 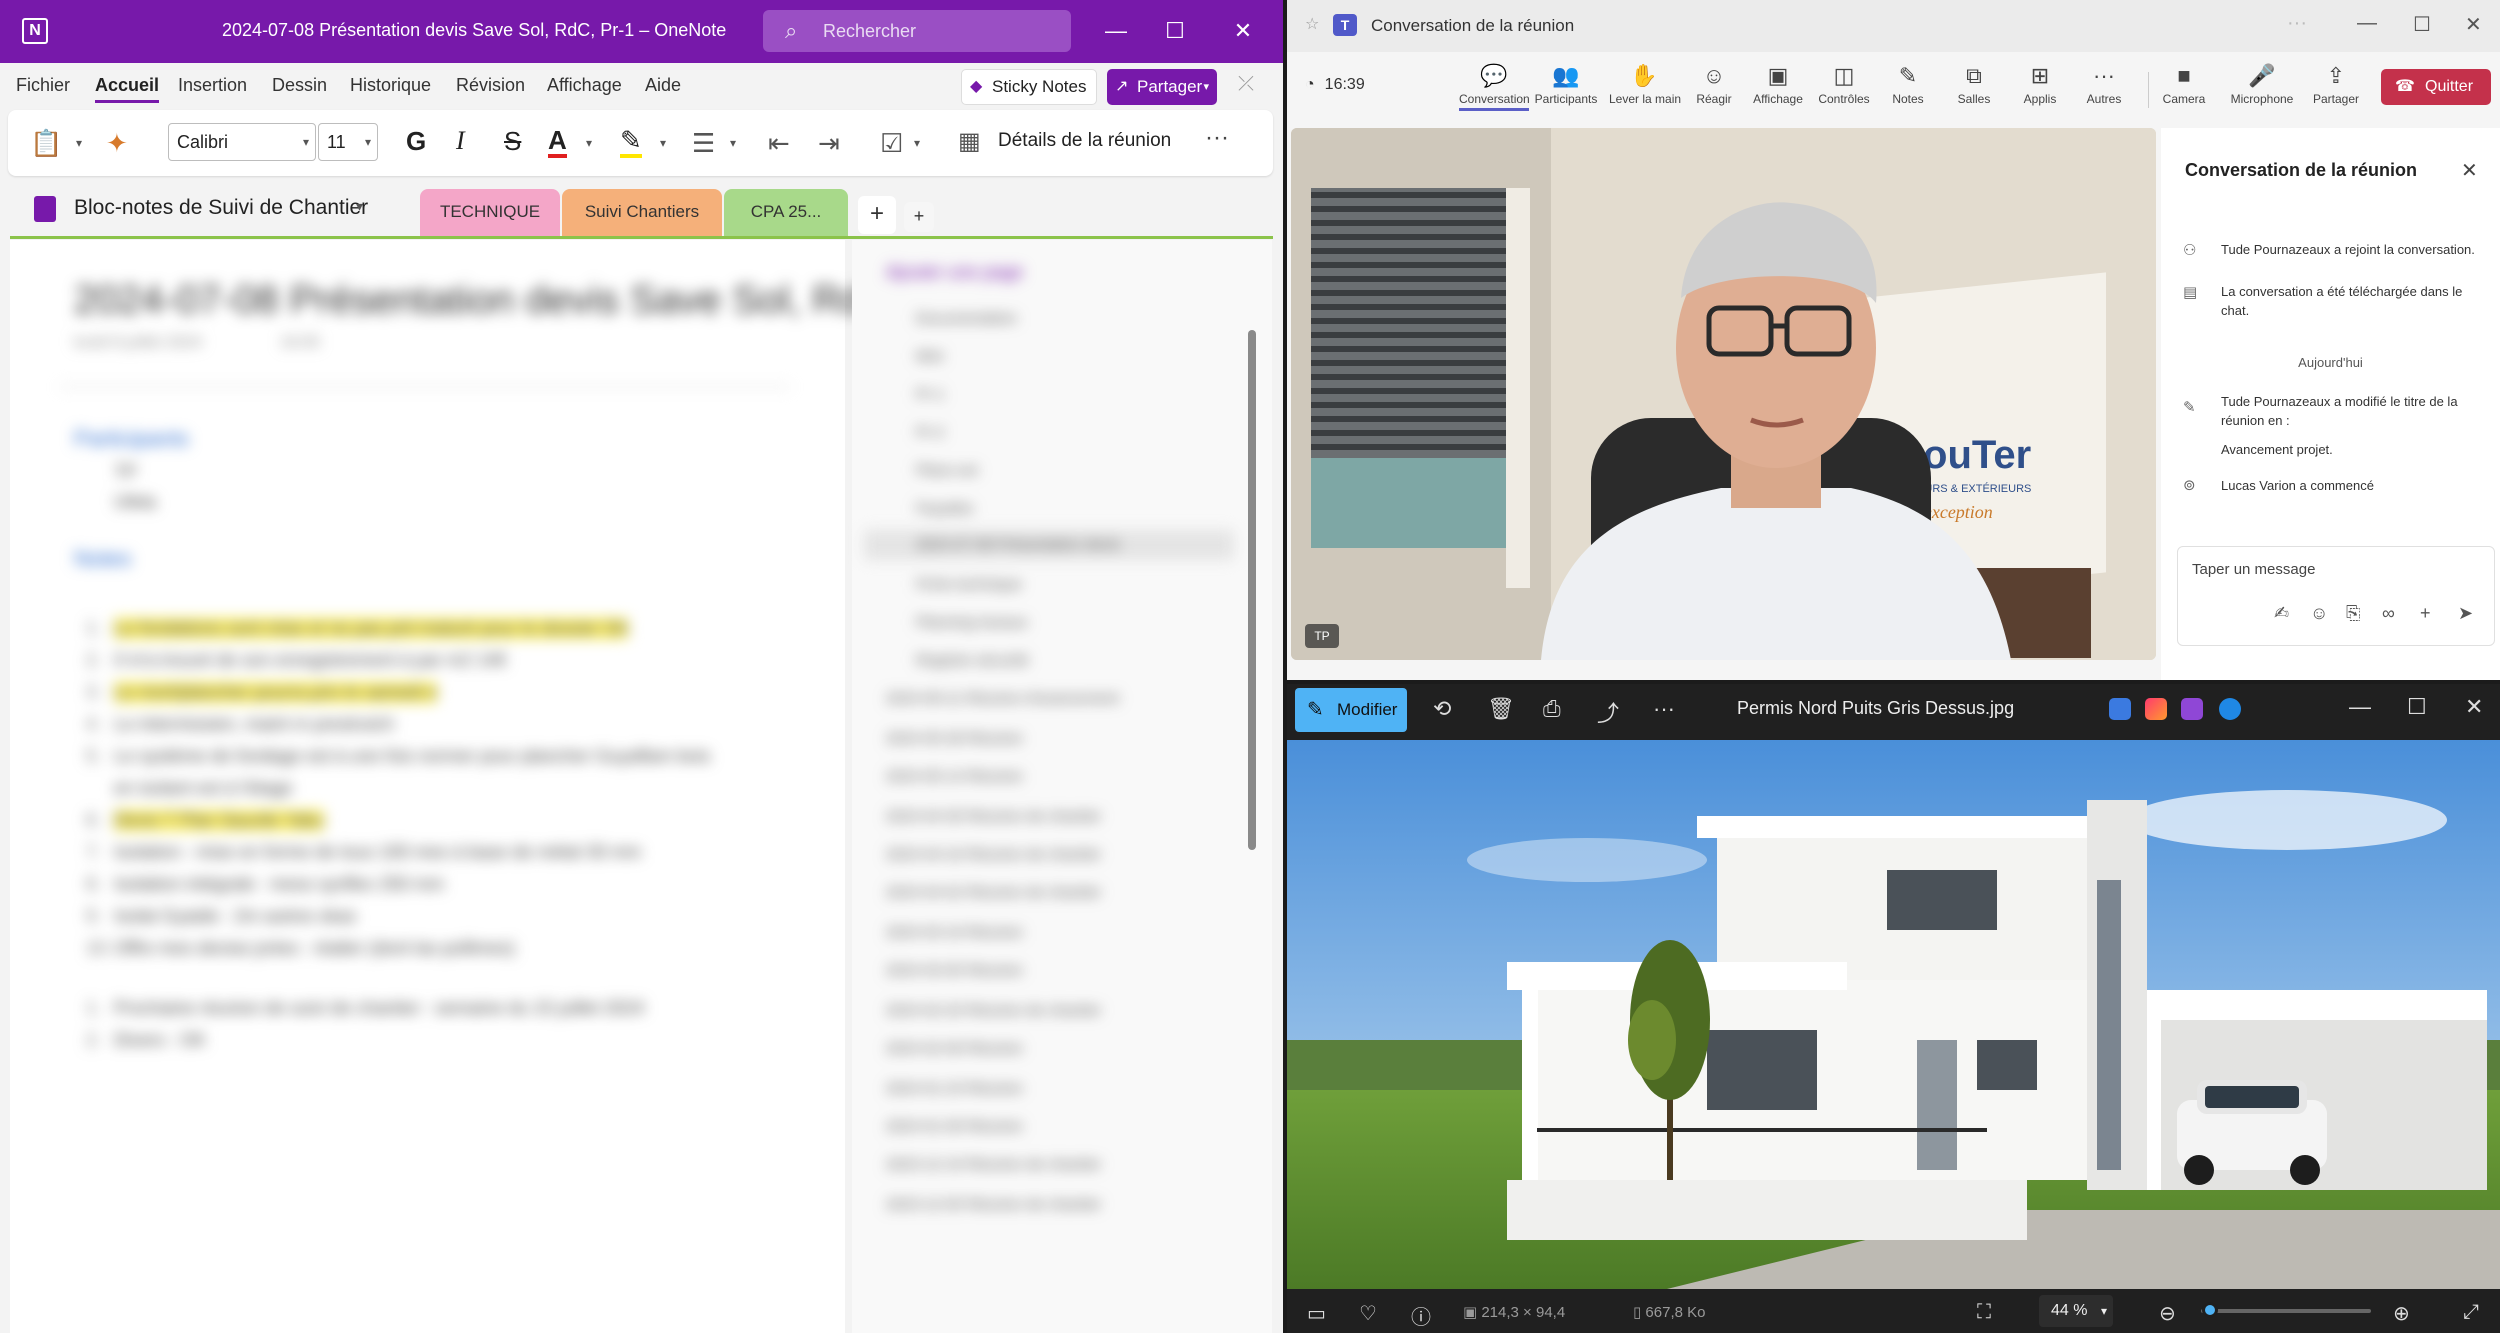 I want to click on add-section-group-button: +, so click(x=919, y=217).